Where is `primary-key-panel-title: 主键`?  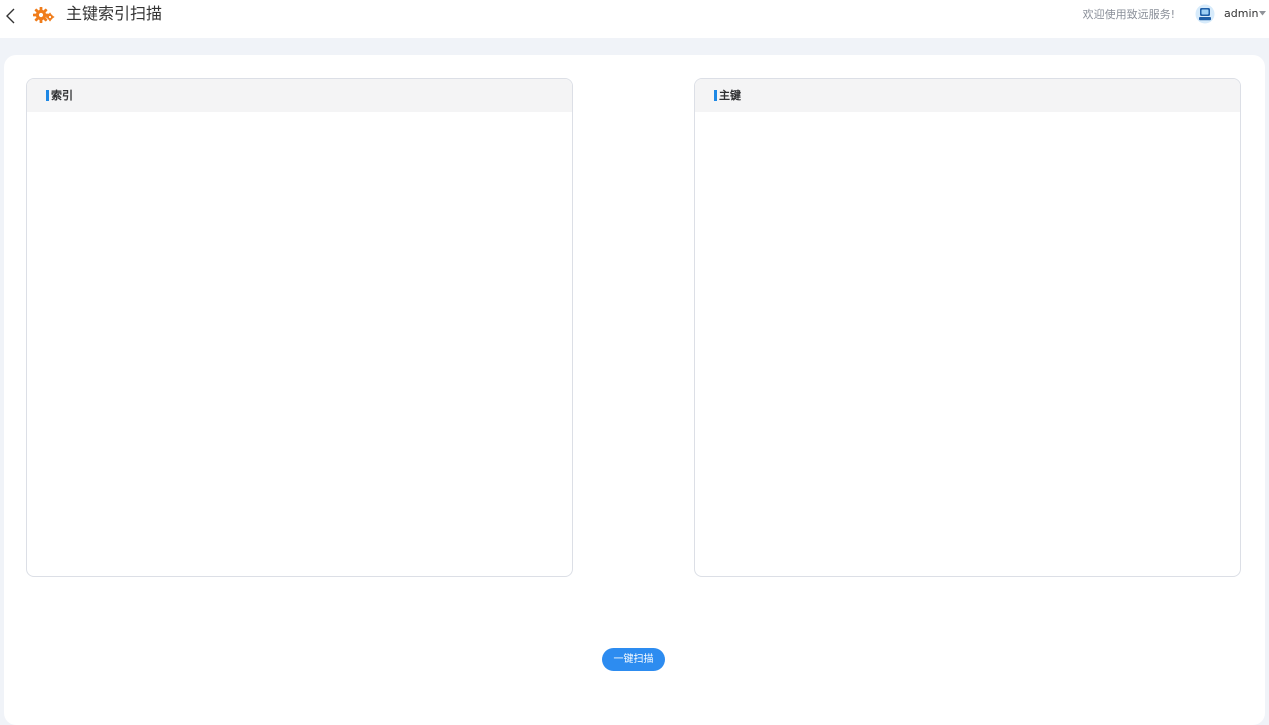 primary-key-panel-title: 主键 is located at coordinates (730, 95).